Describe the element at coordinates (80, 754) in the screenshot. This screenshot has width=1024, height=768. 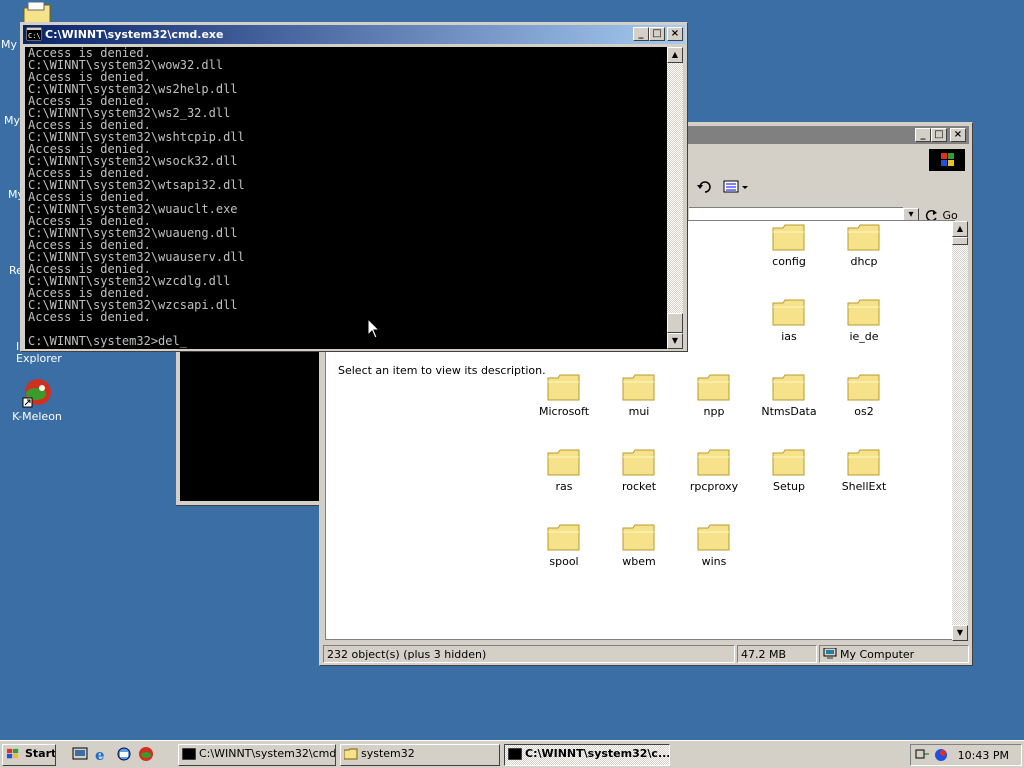
I see `show-desktop-icon` at that location.